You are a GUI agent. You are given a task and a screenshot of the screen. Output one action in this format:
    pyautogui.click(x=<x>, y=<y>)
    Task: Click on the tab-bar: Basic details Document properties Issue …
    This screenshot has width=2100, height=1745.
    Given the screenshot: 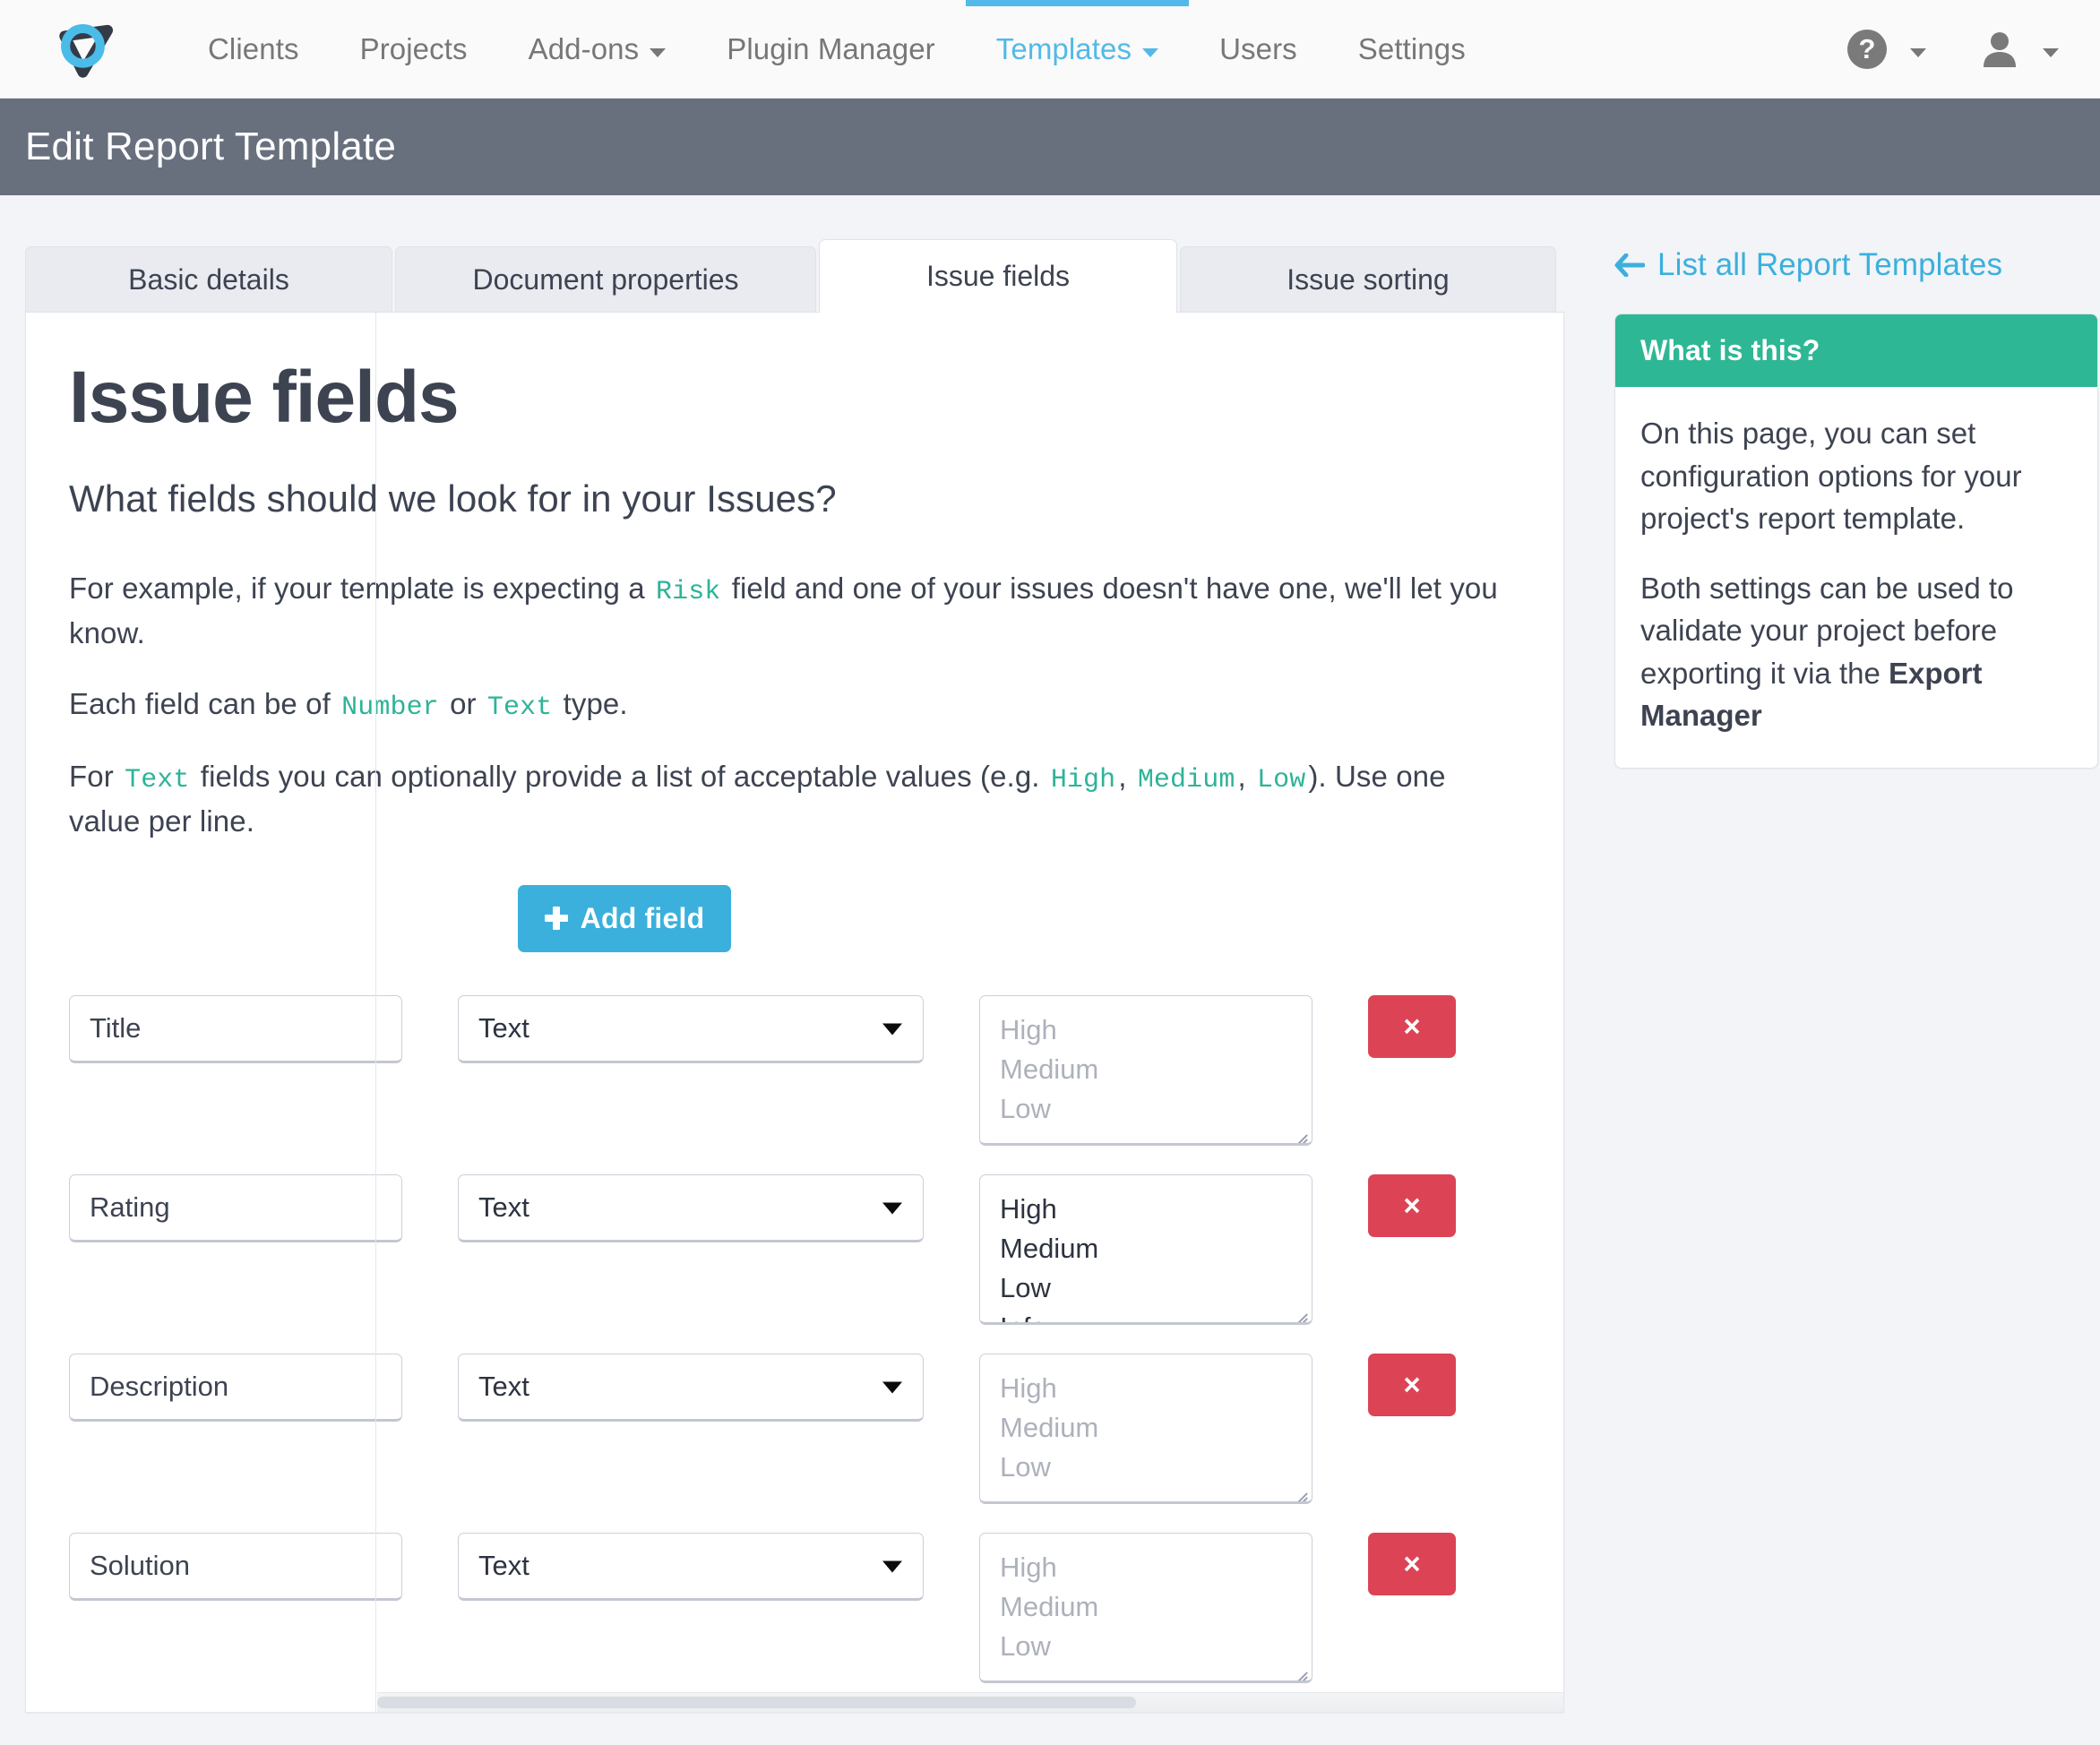 What is the action you would take?
    pyautogui.click(x=794, y=276)
    